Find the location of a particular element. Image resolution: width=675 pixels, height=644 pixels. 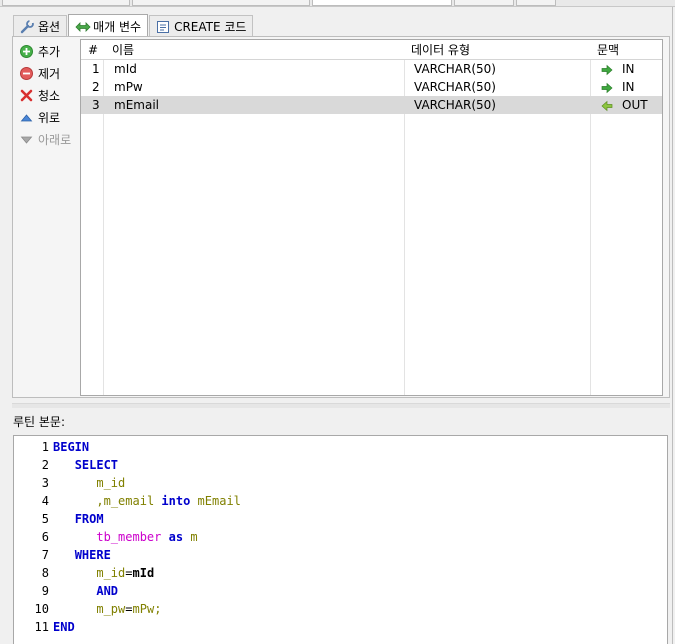

code-token: , is located at coordinates (100, 501).